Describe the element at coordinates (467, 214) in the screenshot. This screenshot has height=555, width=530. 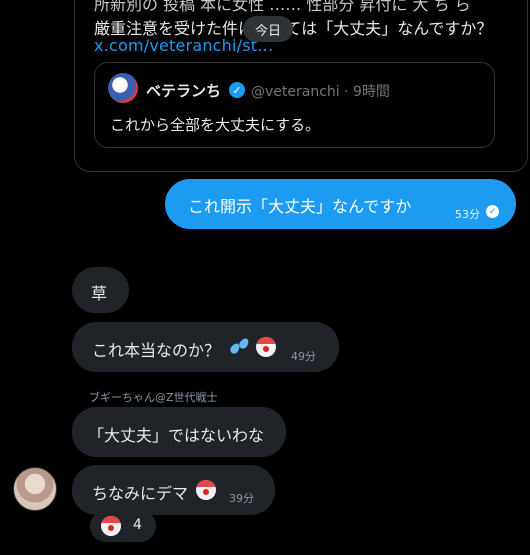
I see `sent-message-time: 53分` at that location.